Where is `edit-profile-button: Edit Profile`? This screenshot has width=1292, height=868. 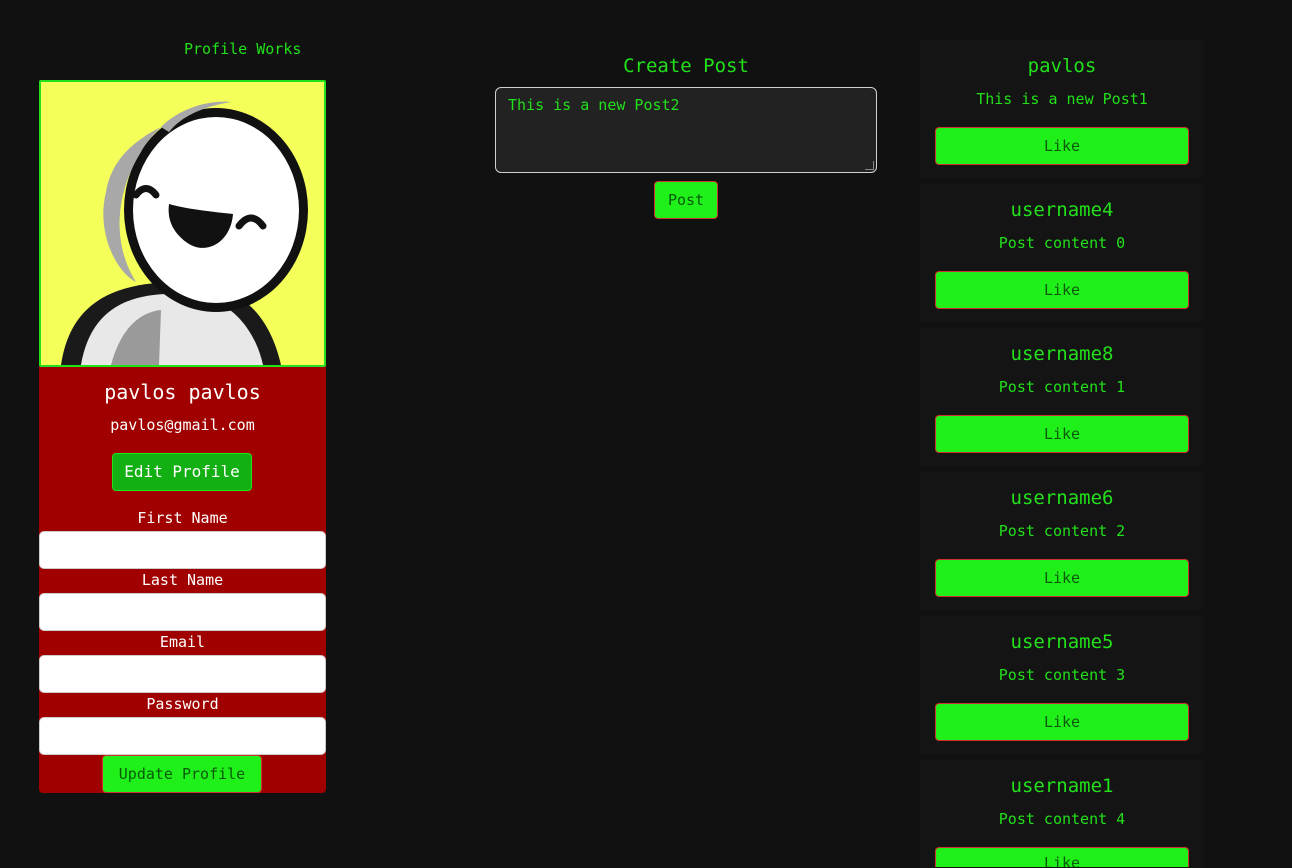
edit-profile-button: Edit Profile is located at coordinates (182, 472).